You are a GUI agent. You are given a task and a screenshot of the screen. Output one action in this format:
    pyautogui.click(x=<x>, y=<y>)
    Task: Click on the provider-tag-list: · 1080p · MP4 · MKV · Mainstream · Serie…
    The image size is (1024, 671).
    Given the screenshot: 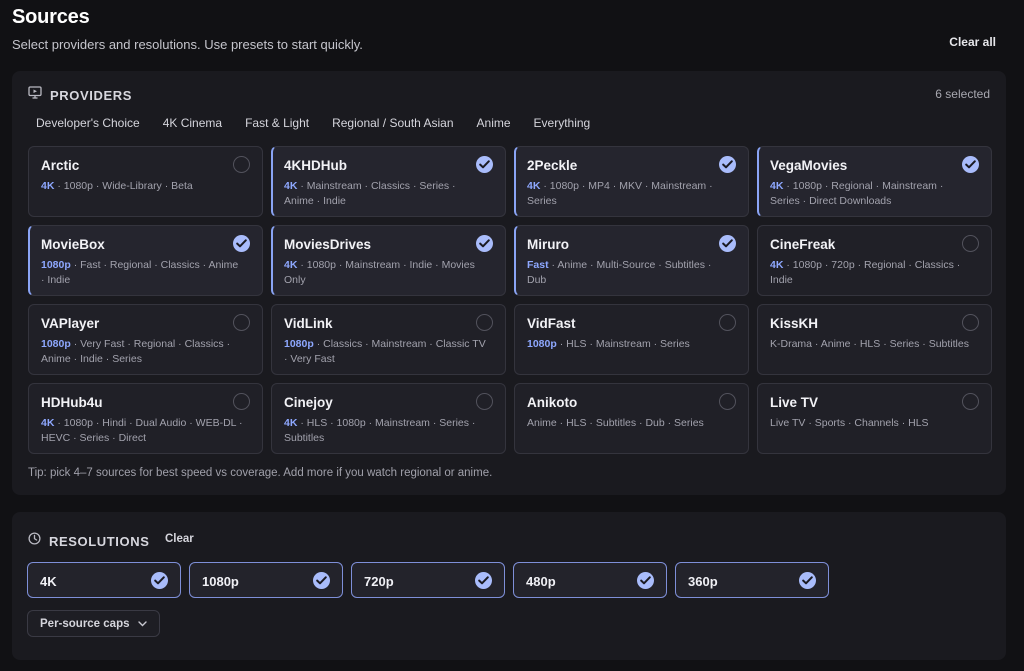 What is the action you would take?
    pyautogui.click(x=620, y=193)
    